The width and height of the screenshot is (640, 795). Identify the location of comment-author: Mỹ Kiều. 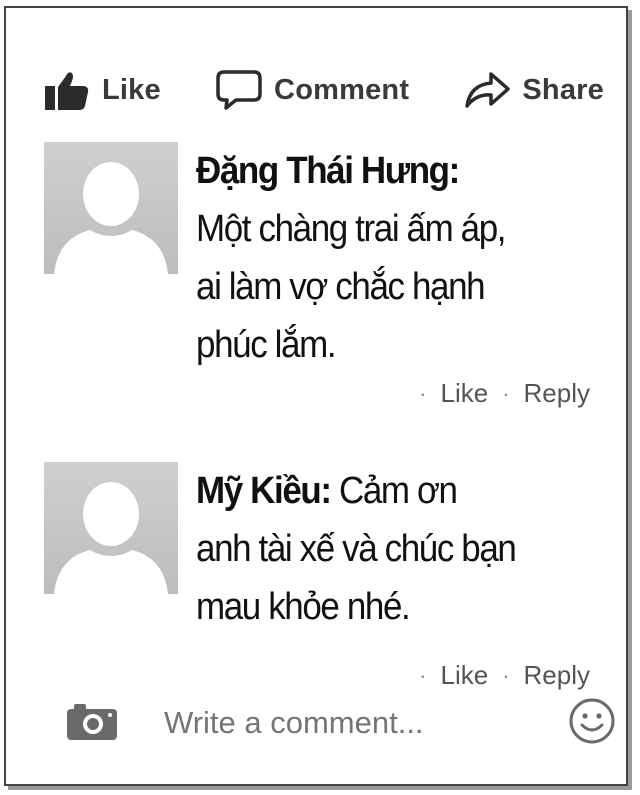
(259, 491).